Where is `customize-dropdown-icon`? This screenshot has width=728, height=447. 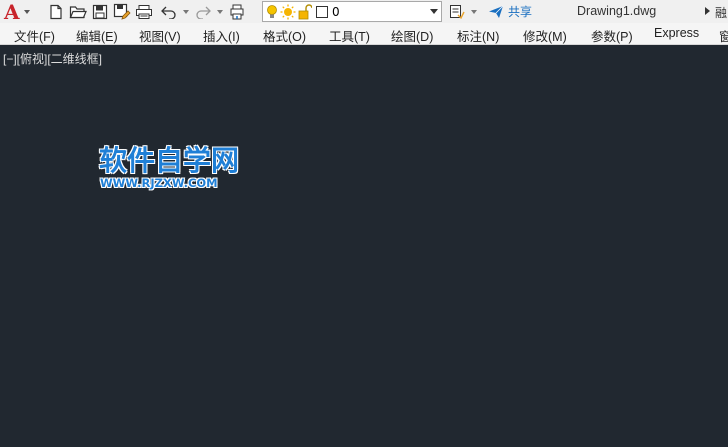
customize-dropdown-icon is located at coordinates (474, 11).